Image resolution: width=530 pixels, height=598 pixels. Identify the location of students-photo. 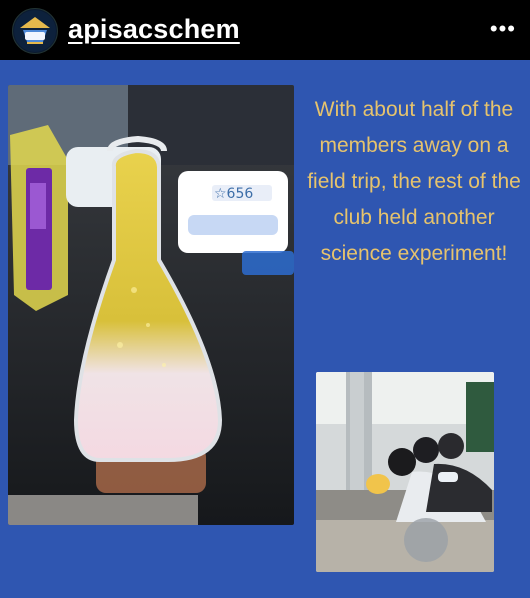
(405, 472).